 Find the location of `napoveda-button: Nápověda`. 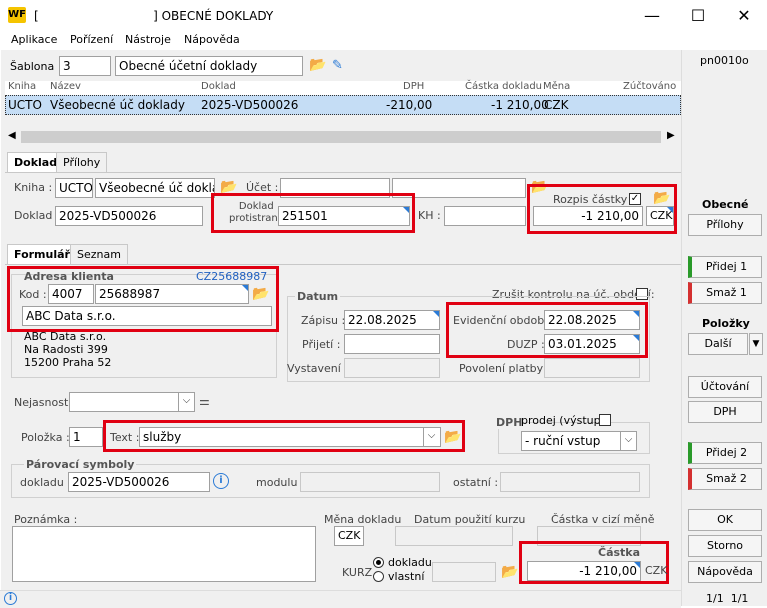

napoveda-button: Nápověda is located at coordinates (725, 572).